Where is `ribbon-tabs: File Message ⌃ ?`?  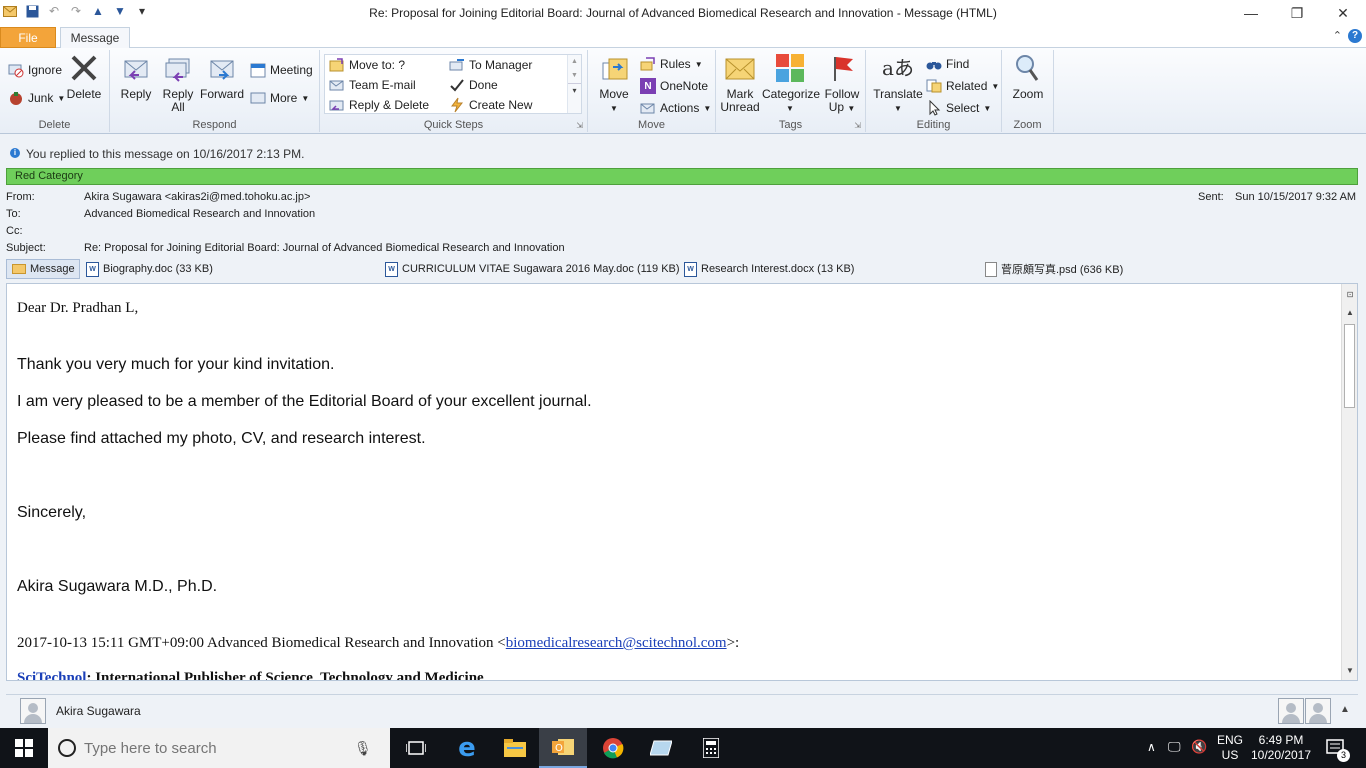
ribbon-tabs: File Message ⌃ ? is located at coordinates (683, 37).